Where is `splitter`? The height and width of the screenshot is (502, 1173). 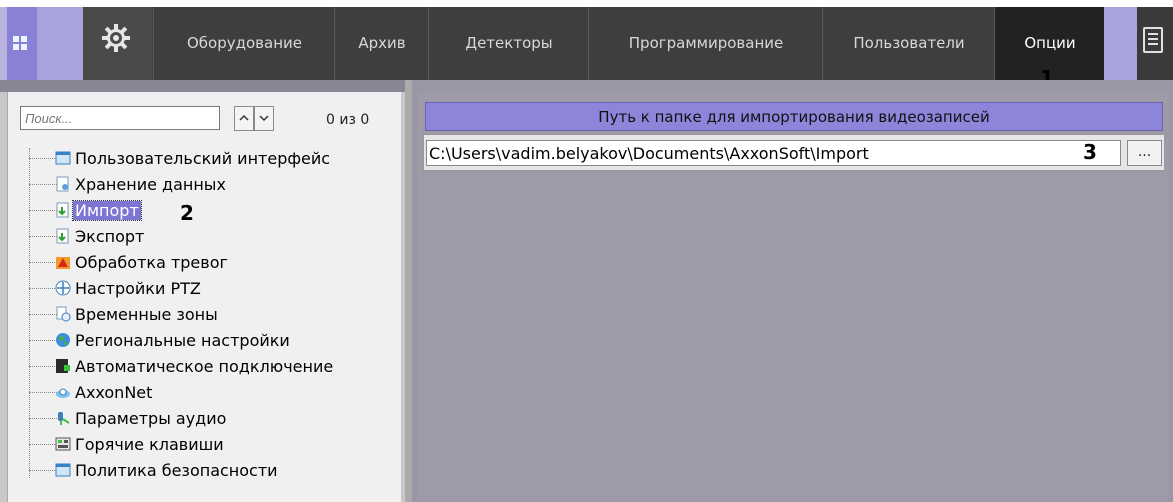
splitter is located at coordinates (408, 291).